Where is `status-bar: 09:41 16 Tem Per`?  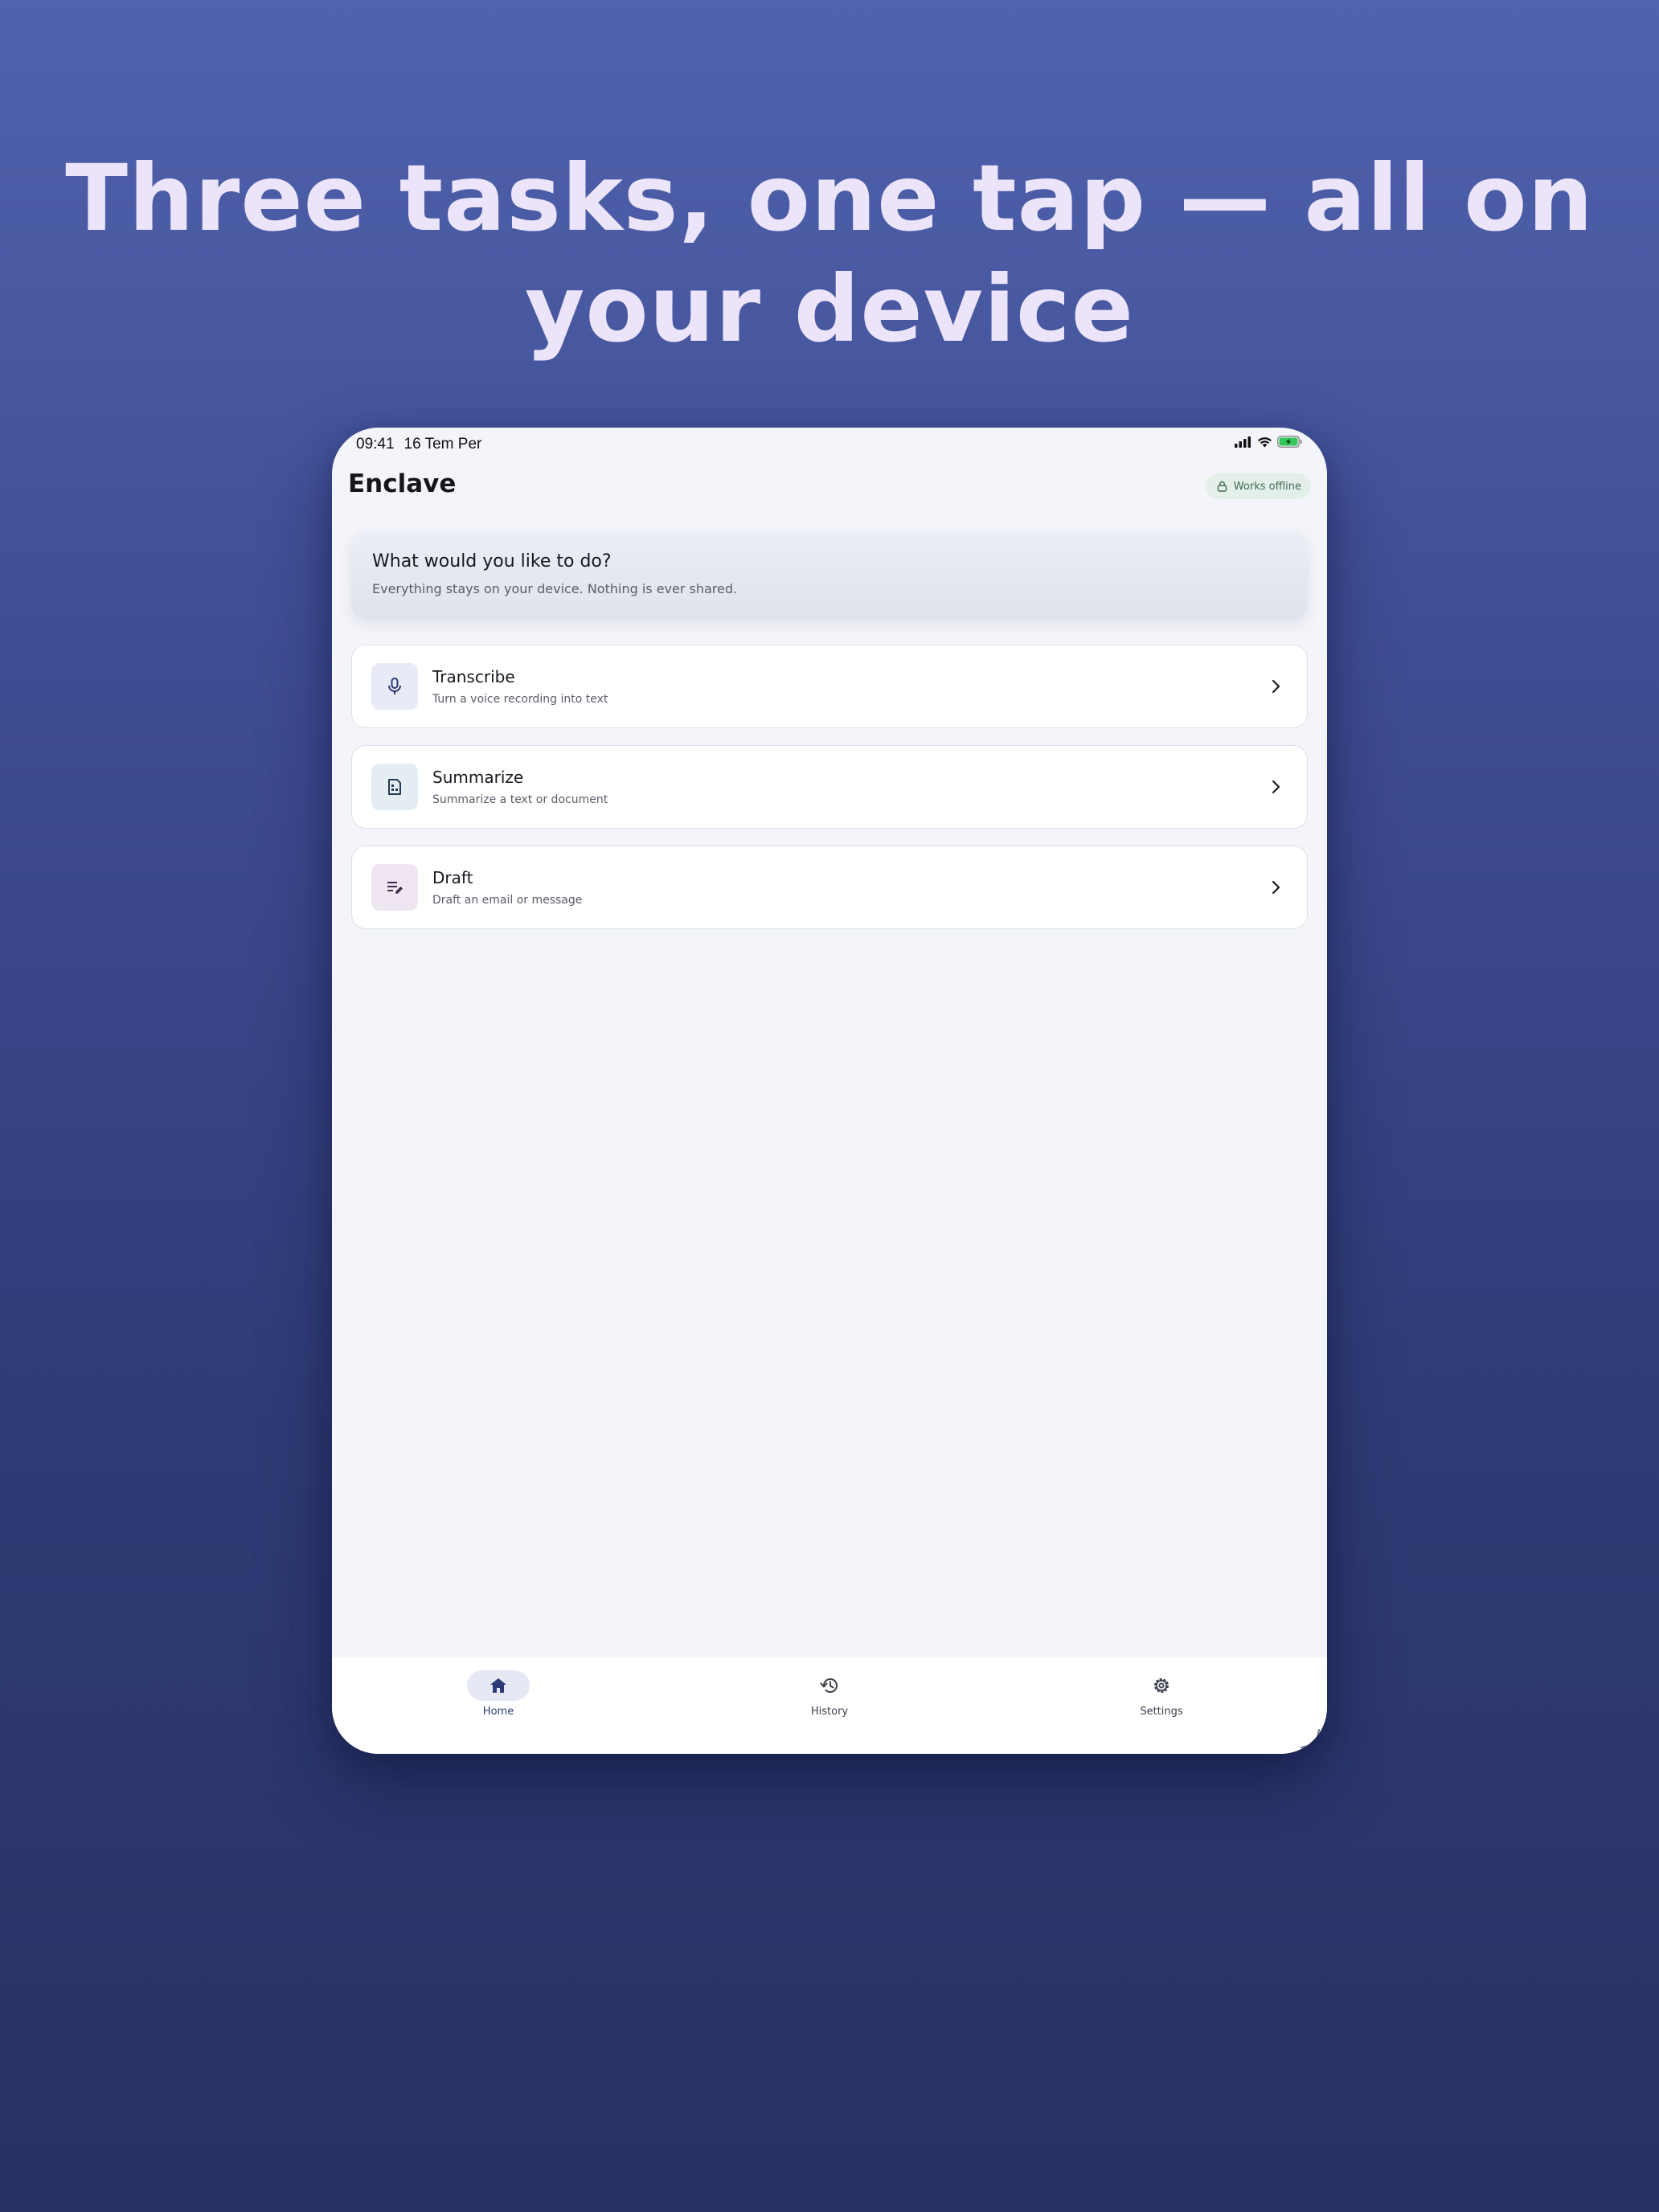 status-bar: 09:41 16 Tem Per is located at coordinates (829, 443).